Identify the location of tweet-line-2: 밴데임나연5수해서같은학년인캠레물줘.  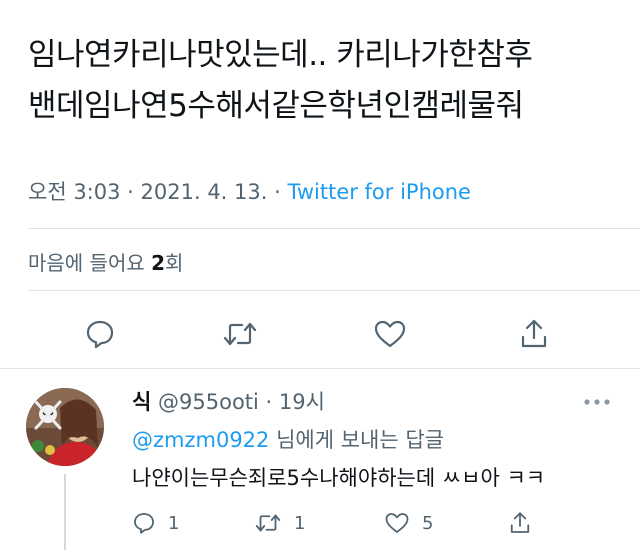
(276, 106).